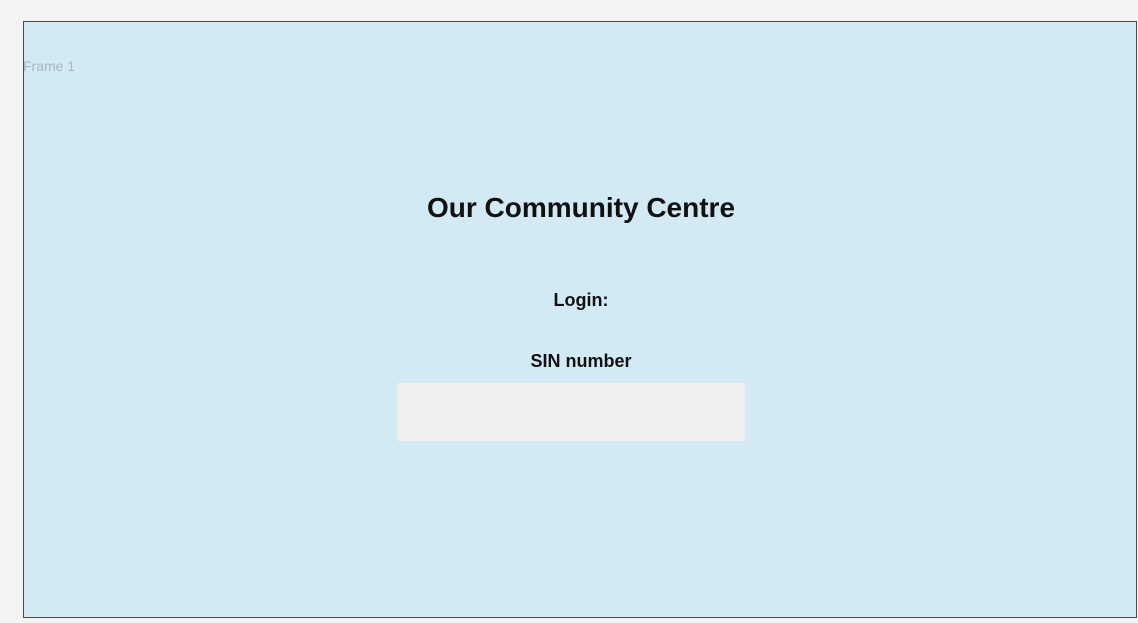 This screenshot has height=623, width=1138. Describe the element at coordinates (581, 300) in the screenshot. I see `login-heading: Login:` at that location.